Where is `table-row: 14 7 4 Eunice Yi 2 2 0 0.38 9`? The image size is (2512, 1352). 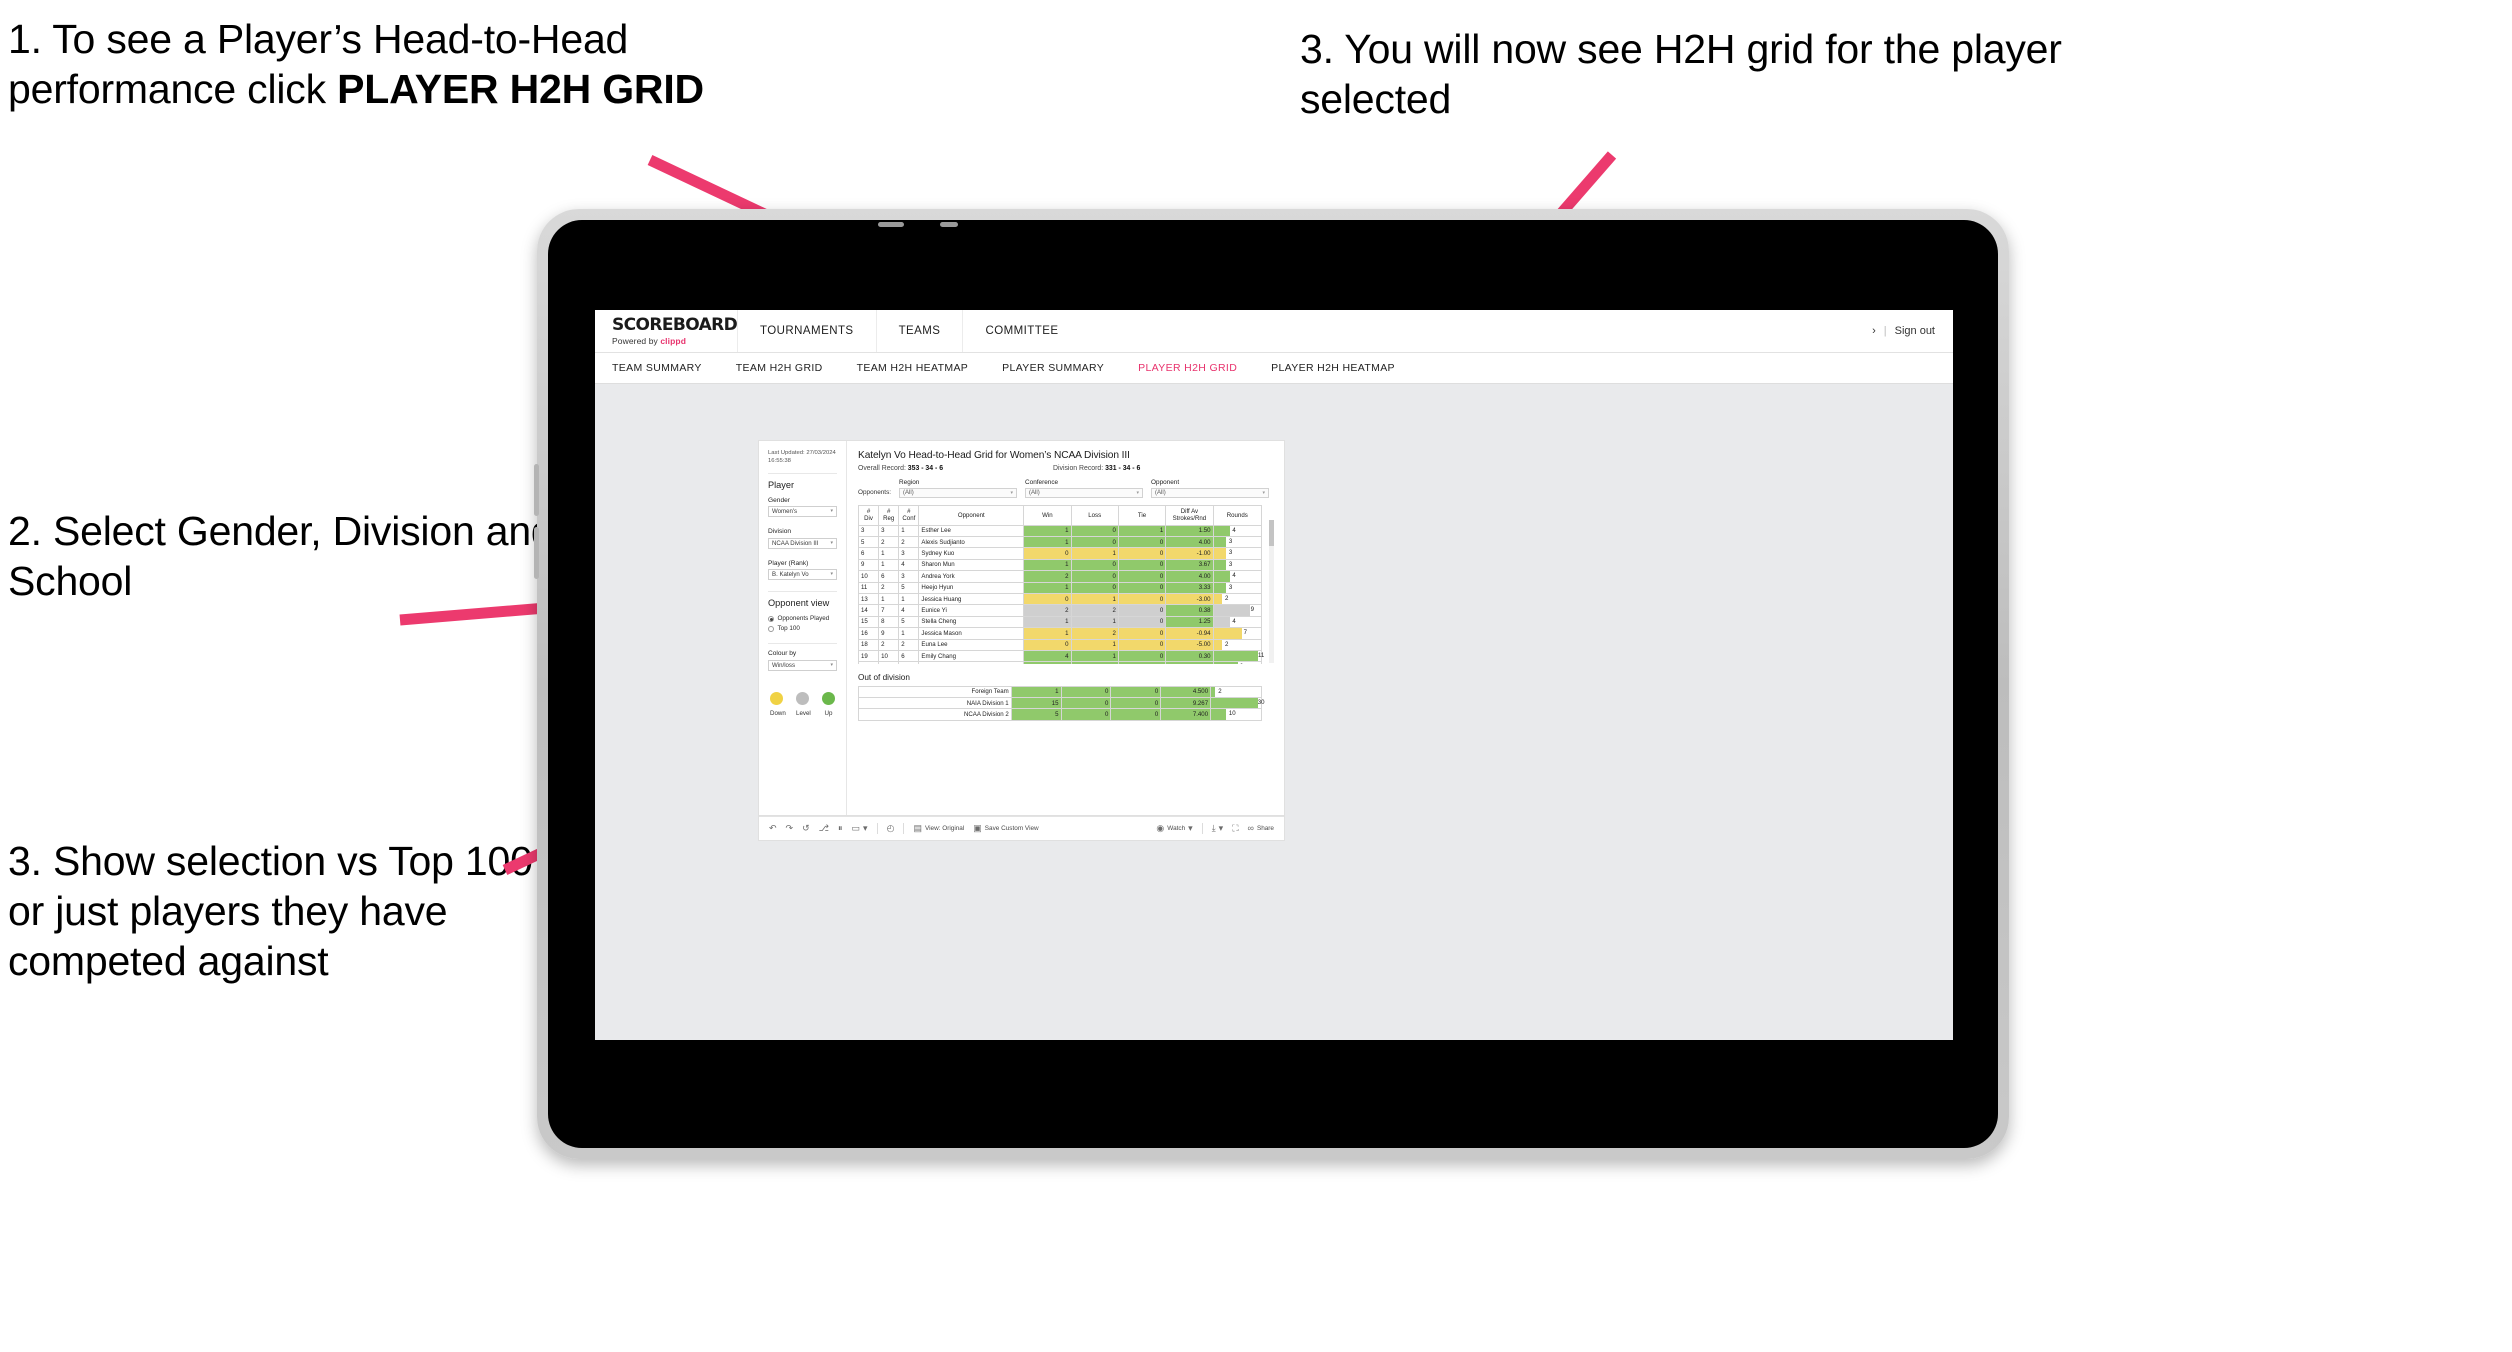
table-row: 14 7 4 Eunice Yi 2 2 0 0.38 9 is located at coordinates (1060, 610).